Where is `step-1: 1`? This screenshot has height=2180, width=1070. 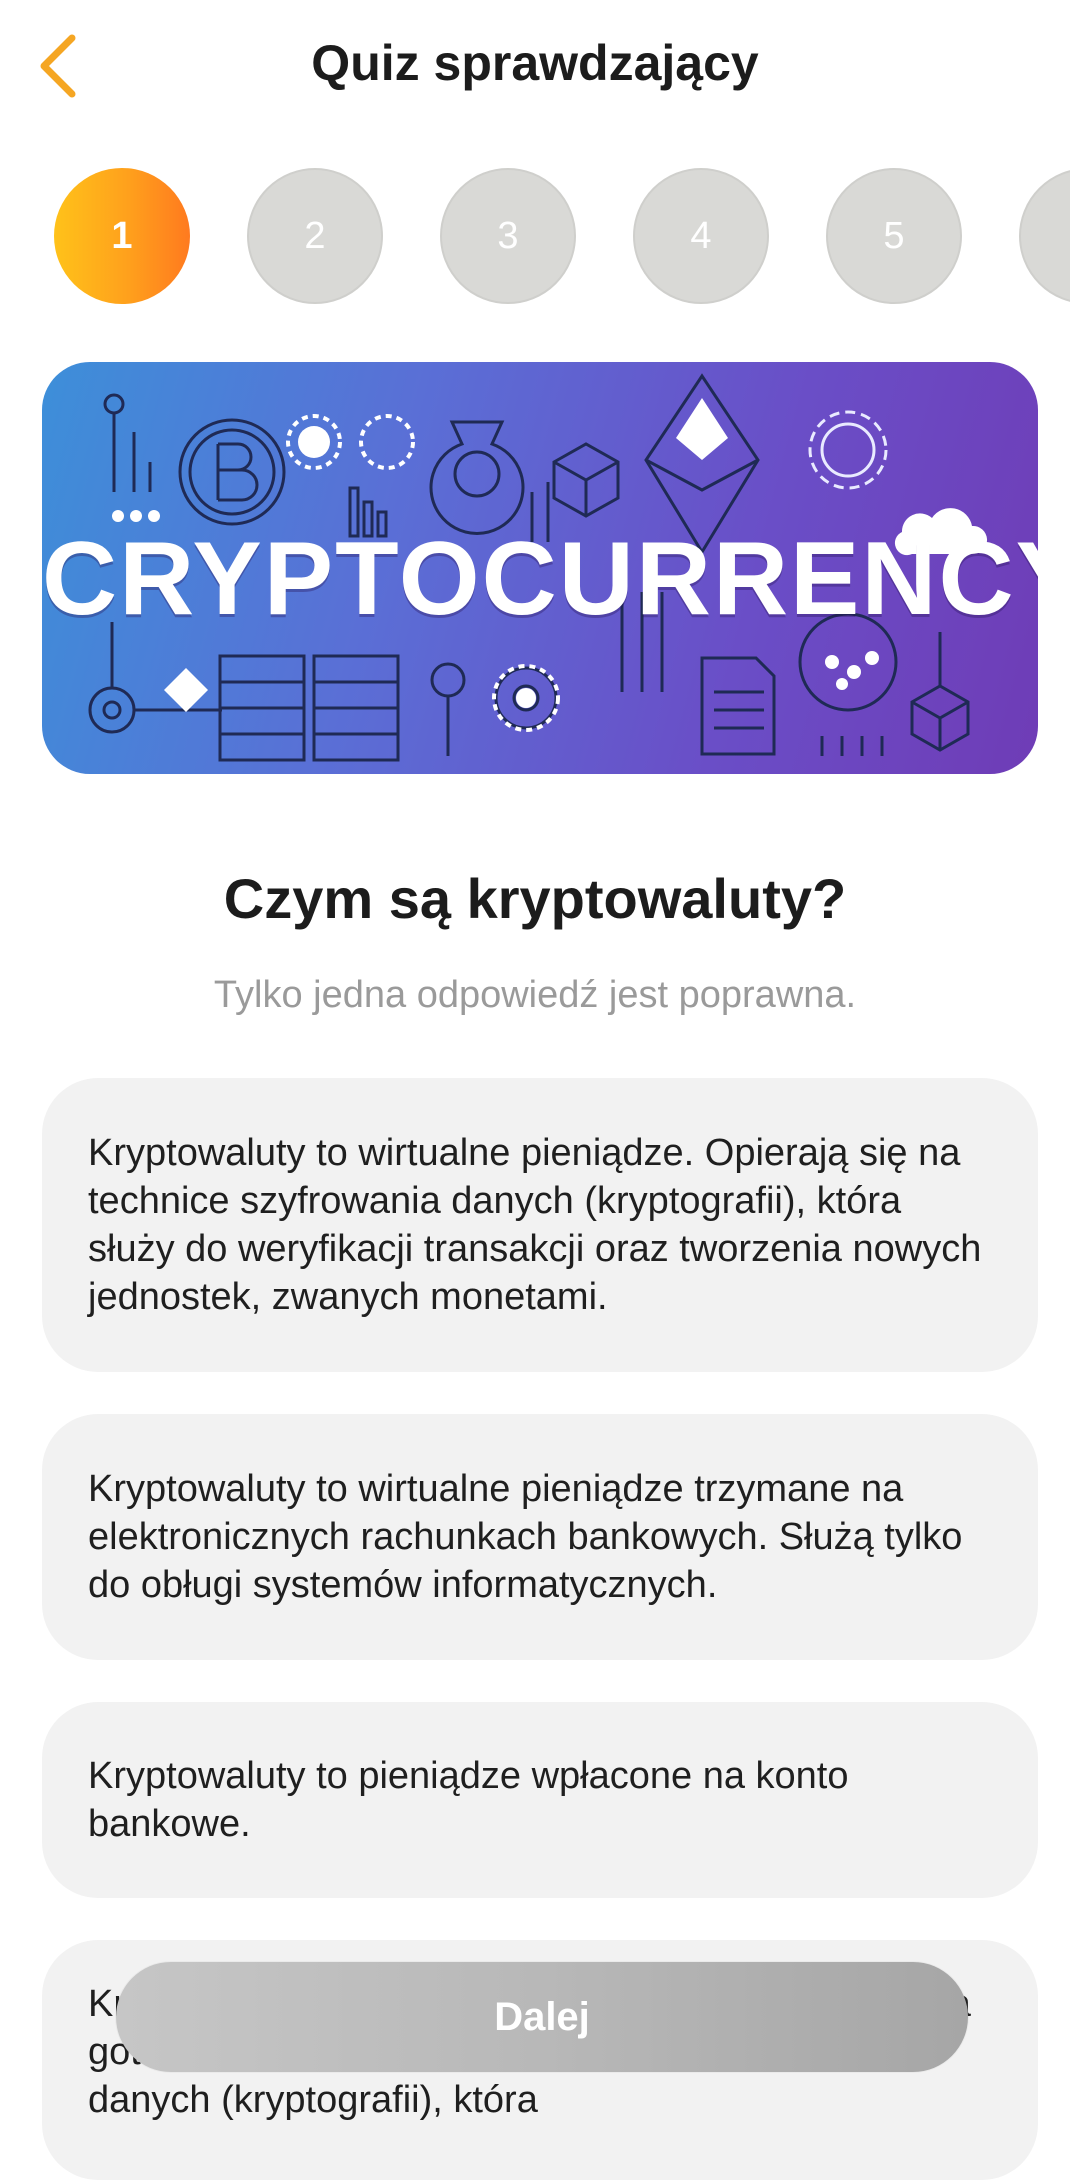
step-1: 1 is located at coordinates (122, 236).